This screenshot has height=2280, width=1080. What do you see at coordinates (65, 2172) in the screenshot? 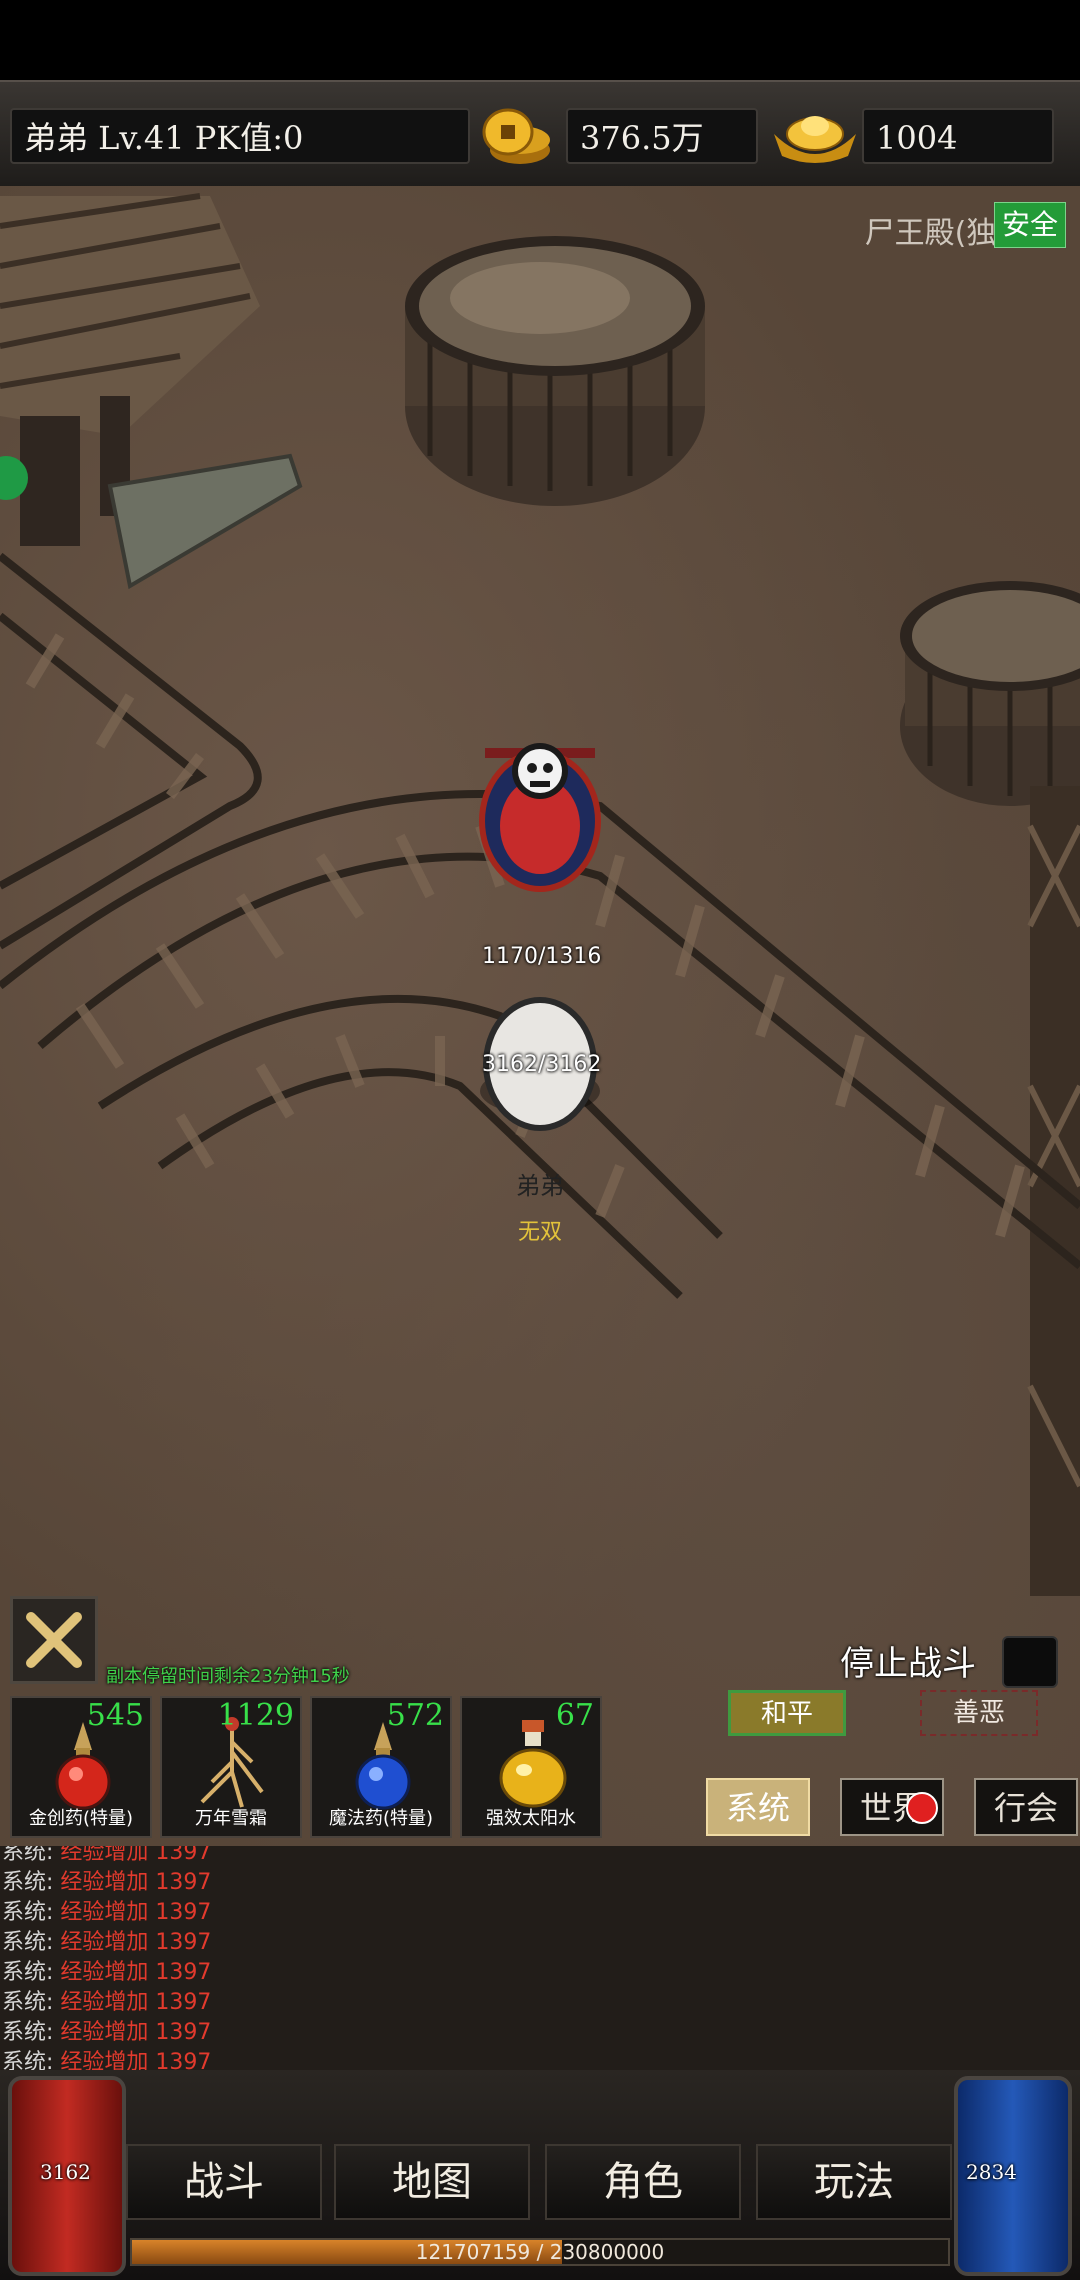
I see `hp-value: 3162` at bounding box center [65, 2172].